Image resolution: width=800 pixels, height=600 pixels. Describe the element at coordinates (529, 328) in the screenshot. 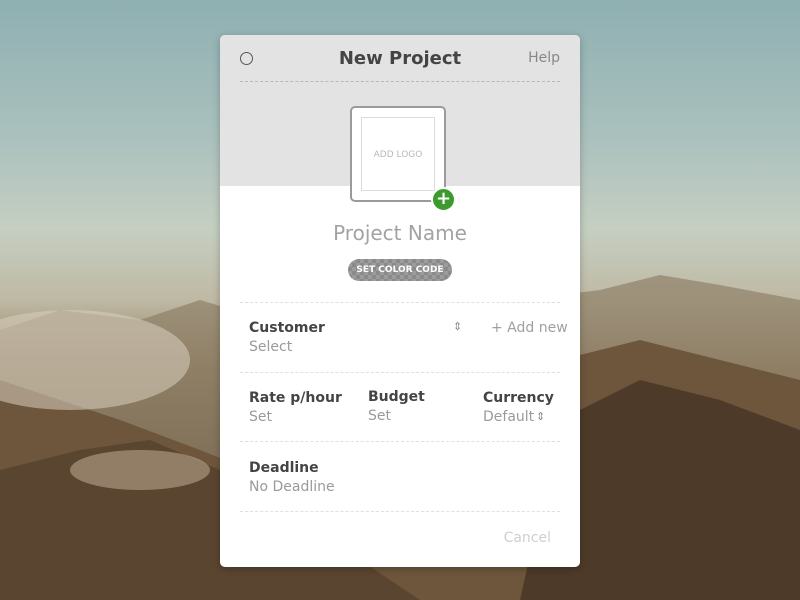

I see `add-new-customer-link: + Add new` at that location.